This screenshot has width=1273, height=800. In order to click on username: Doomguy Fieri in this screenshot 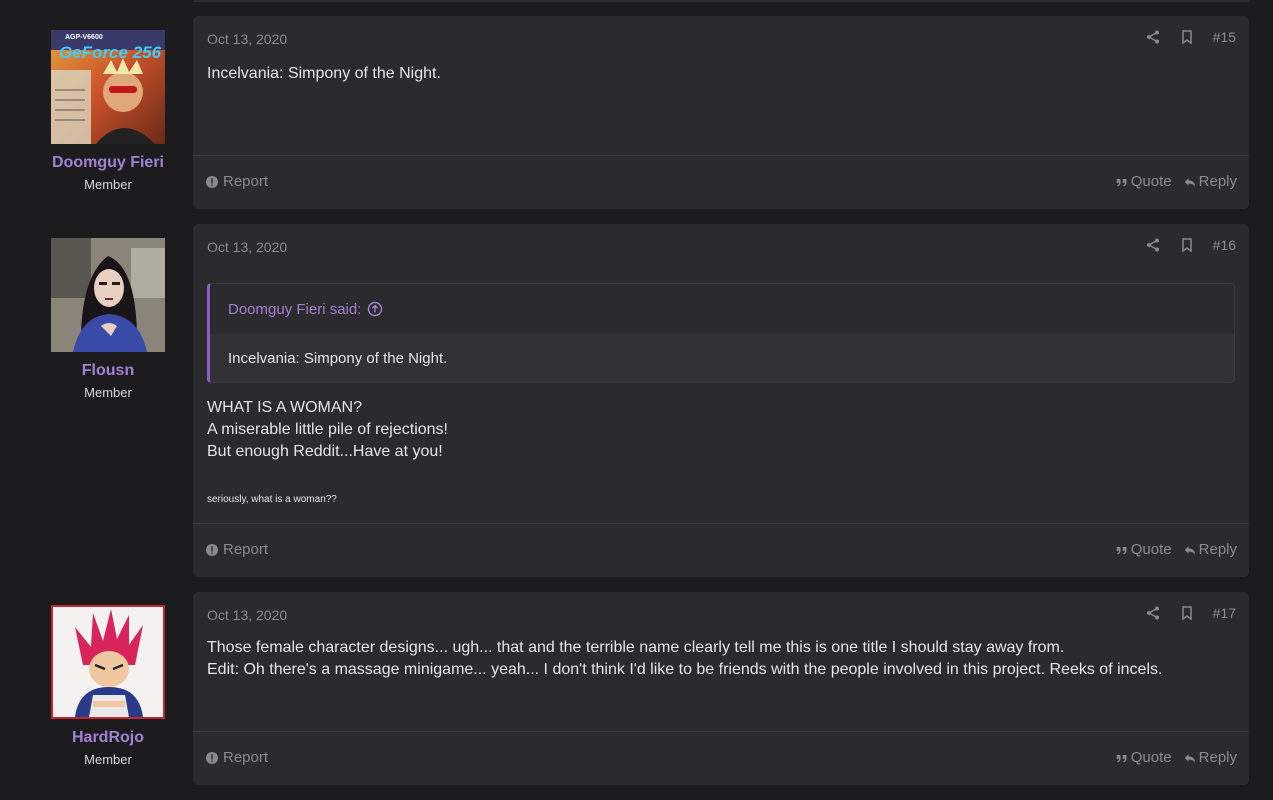, I will do `click(108, 163)`.